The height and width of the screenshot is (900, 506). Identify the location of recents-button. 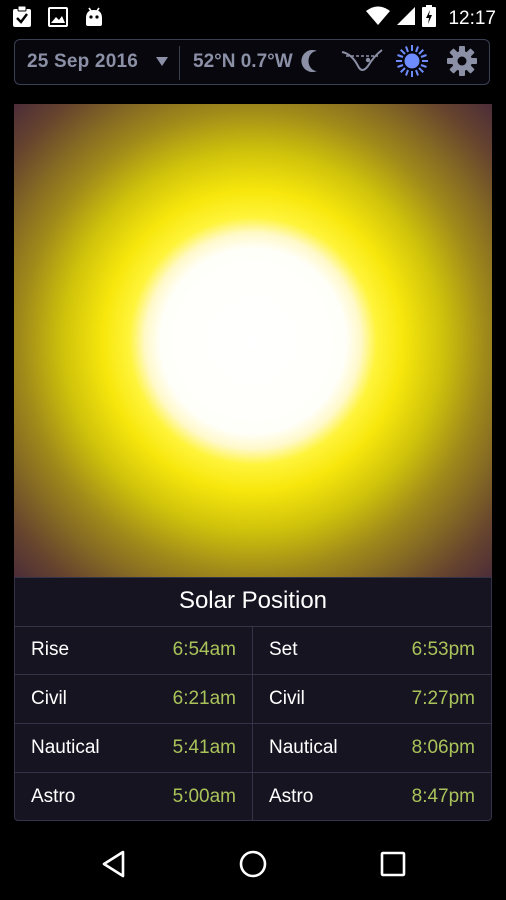
(393, 866).